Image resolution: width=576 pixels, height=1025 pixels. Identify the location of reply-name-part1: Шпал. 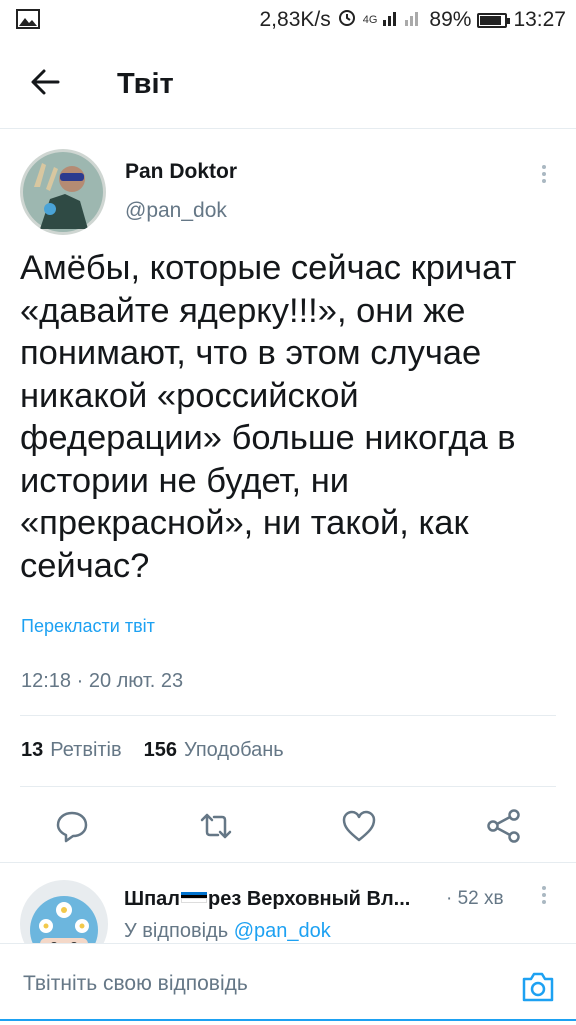
(152, 899).